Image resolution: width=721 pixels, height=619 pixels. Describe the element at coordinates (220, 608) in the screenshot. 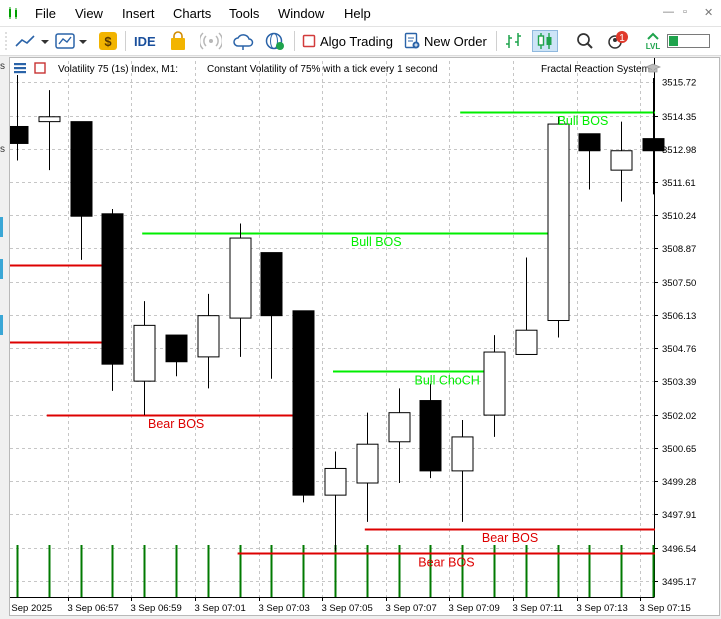

I see `time-axis-label: 3 Sep 07:01` at that location.